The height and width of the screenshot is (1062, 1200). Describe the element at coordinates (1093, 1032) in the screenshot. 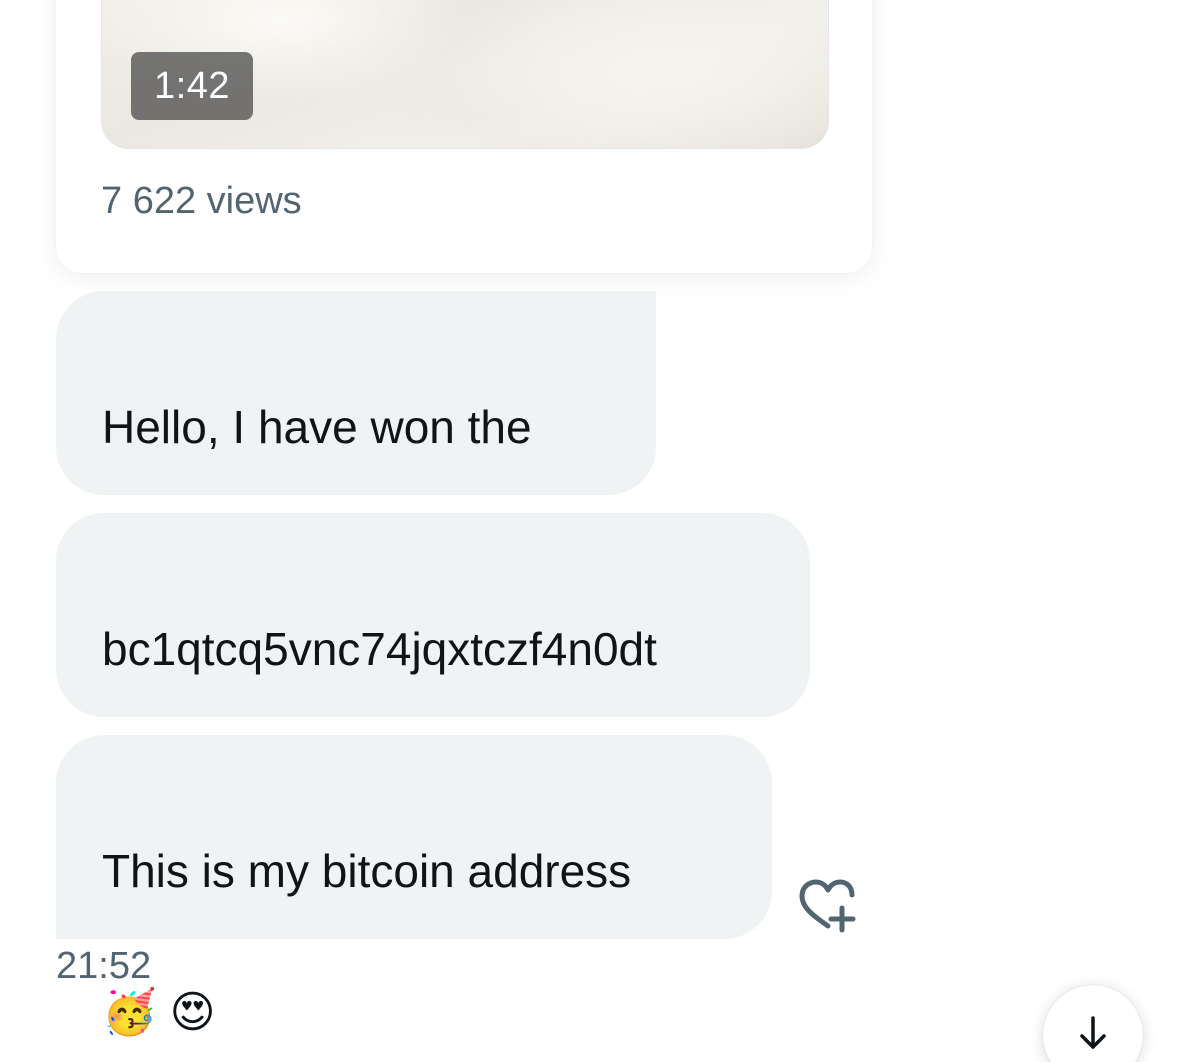

I see `arrow-down-icon` at that location.